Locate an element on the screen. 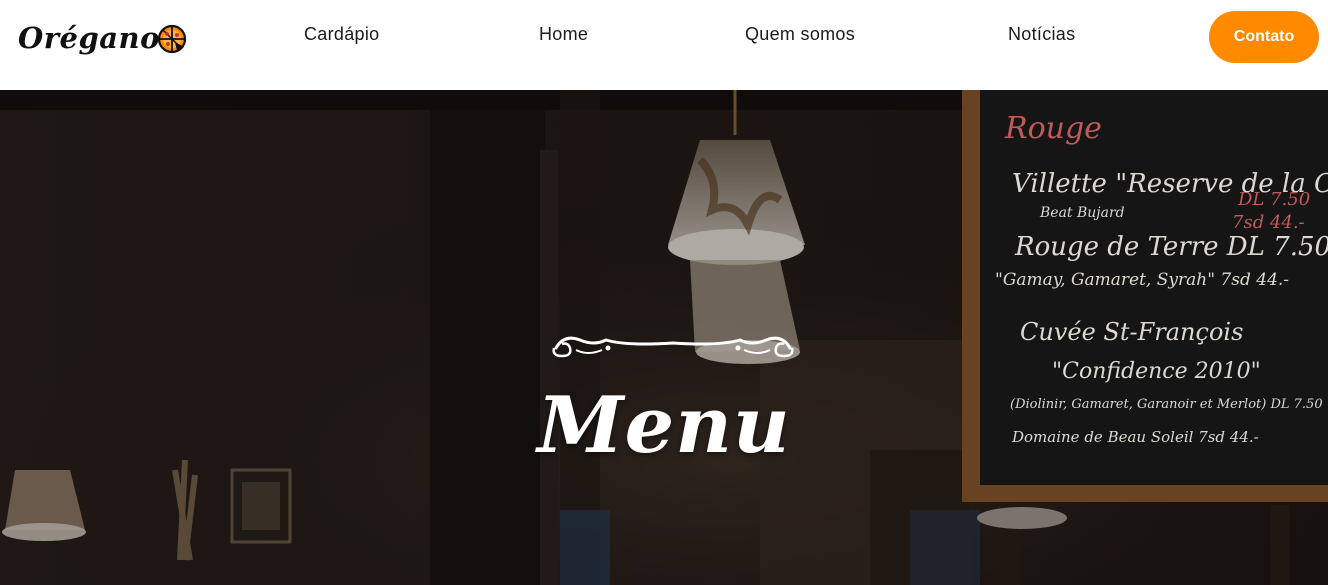 The height and width of the screenshot is (585, 1328). chalk-line-5: 7sd 44.- is located at coordinates (1268, 222).